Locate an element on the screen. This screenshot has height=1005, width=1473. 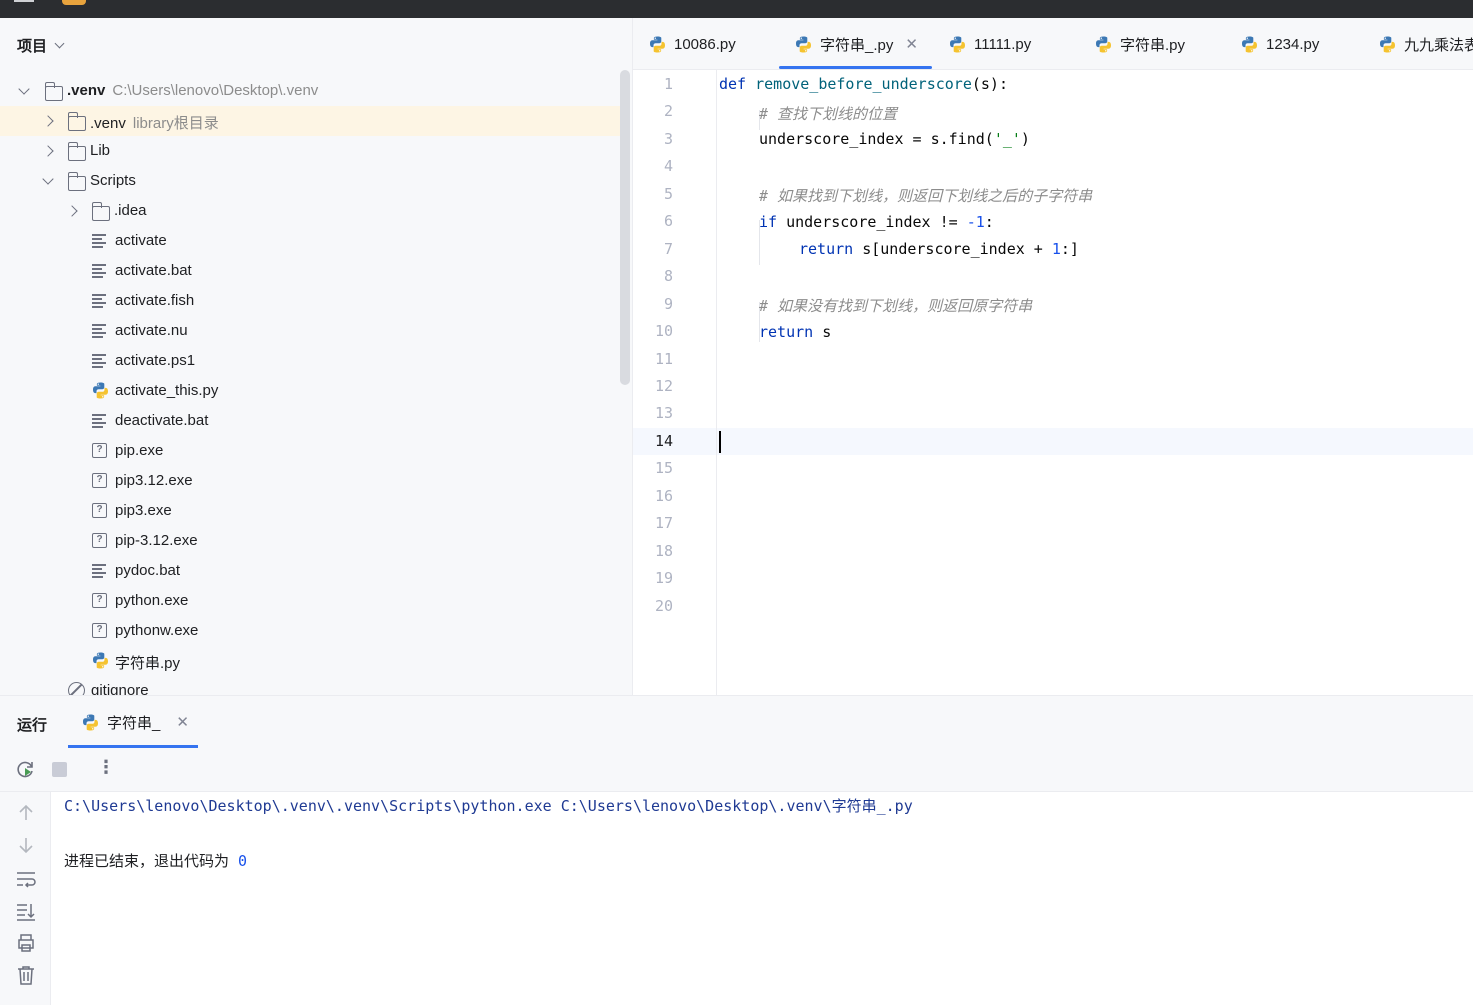
tree-item: ? pip-3.12.exe is located at coordinates (310, 541).